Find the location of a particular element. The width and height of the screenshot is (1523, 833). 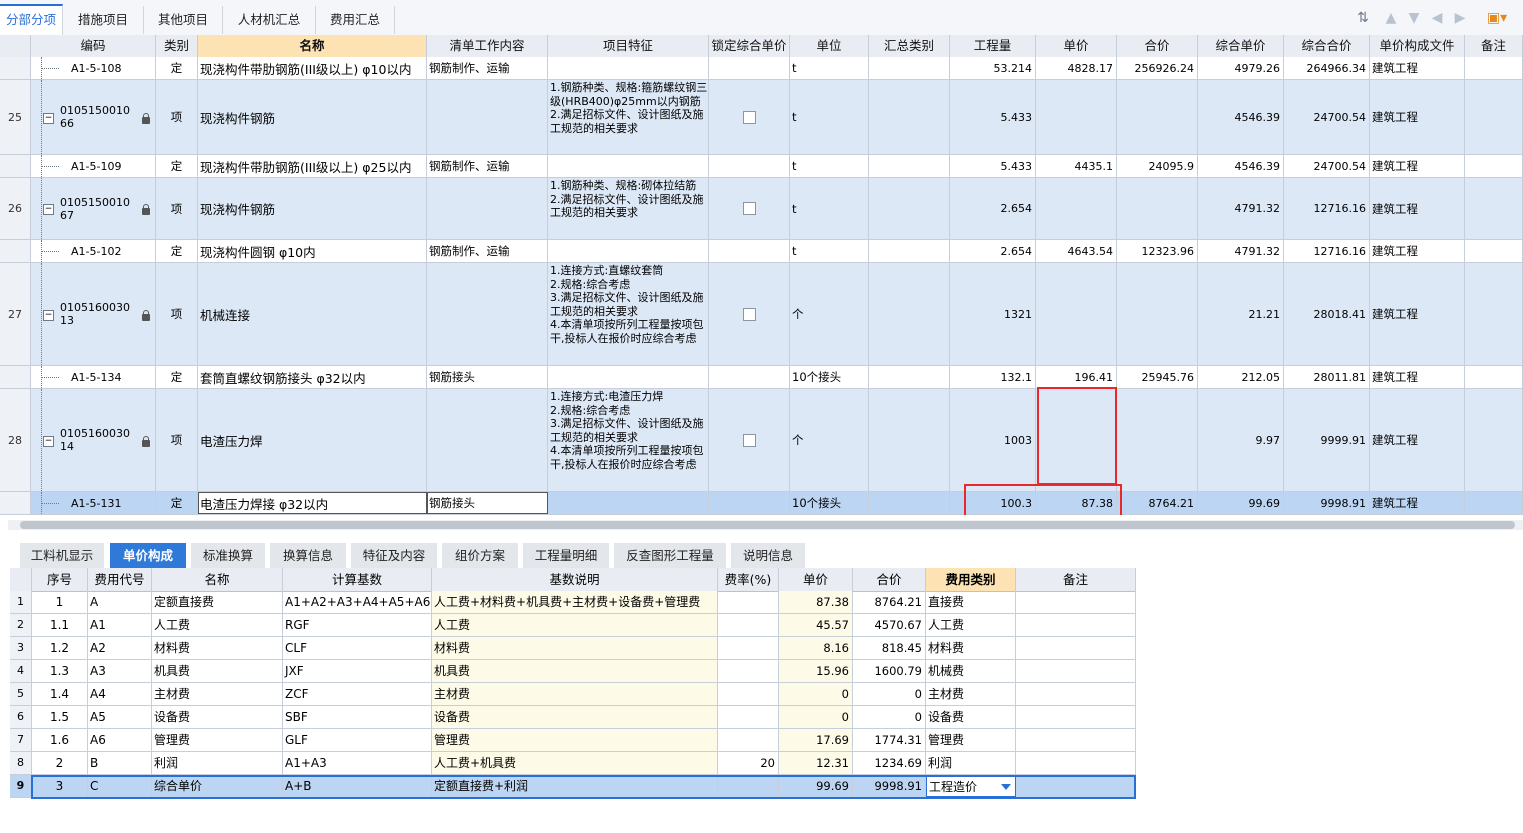

header-code: 编码 is located at coordinates (93, 46).